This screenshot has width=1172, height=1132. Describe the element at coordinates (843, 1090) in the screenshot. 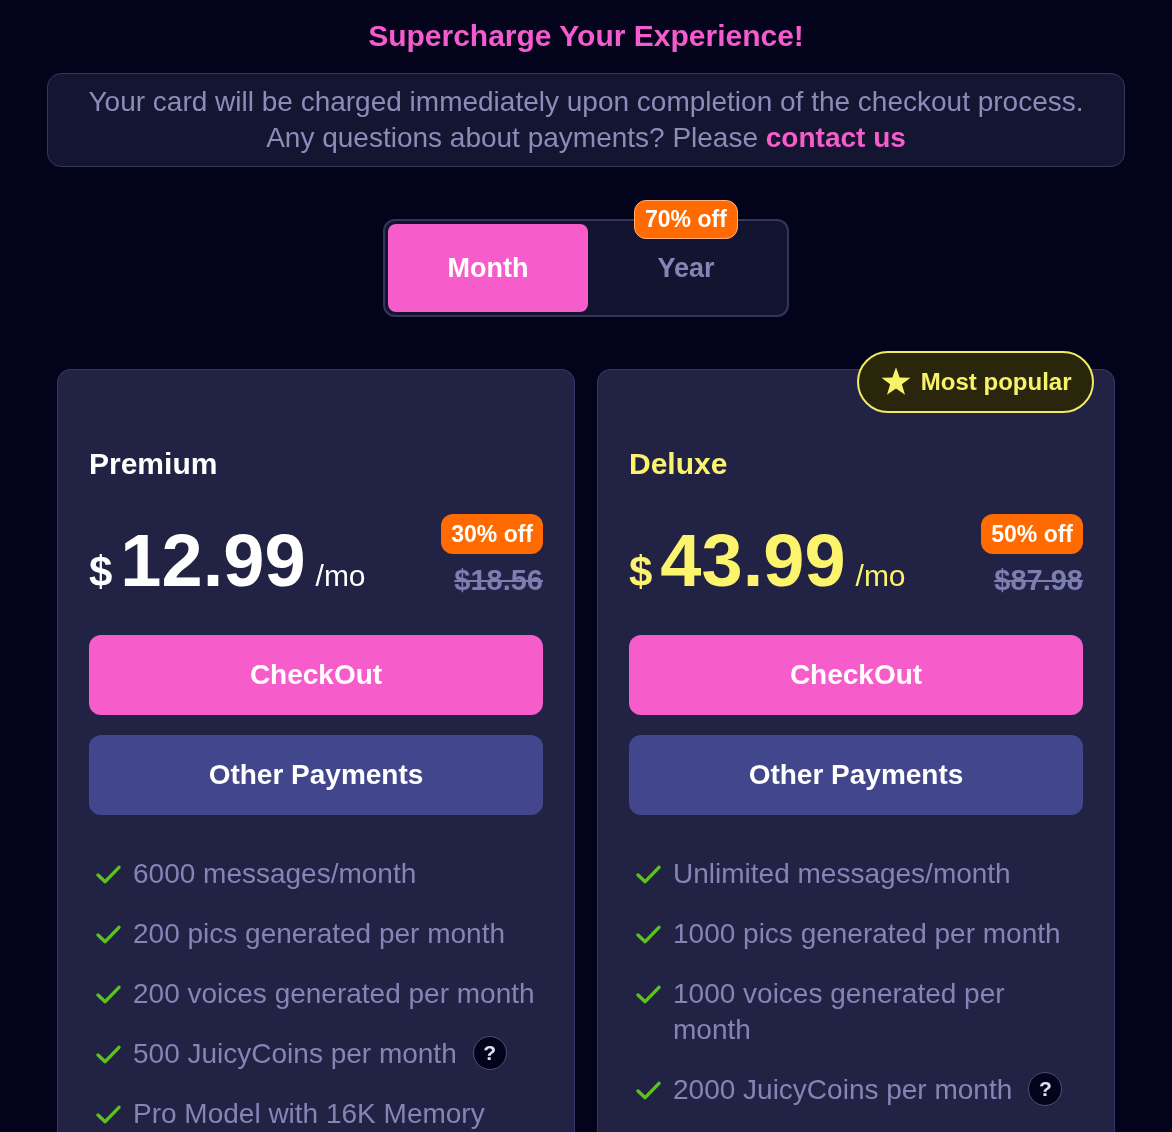

I see `feature-text: 2000 JuicyCoins per month` at that location.